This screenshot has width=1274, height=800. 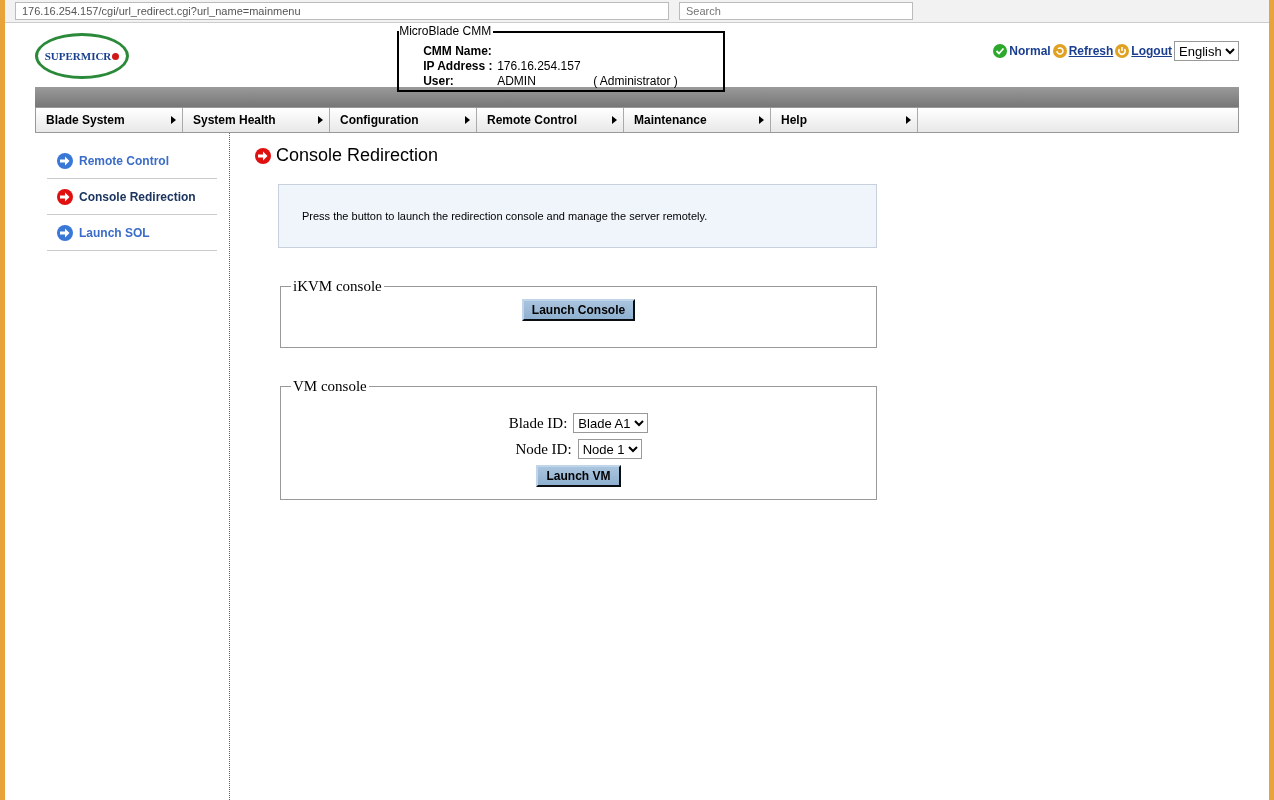 I want to click on launch-vm-button: Launch VM, so click(x=578, y=476).